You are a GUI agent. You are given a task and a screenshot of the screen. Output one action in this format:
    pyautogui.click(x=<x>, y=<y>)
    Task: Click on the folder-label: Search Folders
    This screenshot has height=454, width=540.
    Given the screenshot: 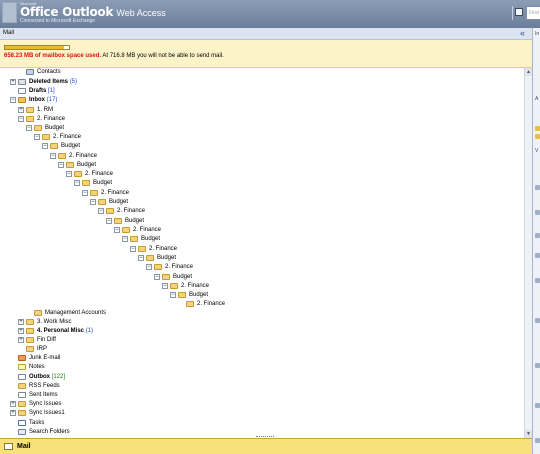 What is the action you would take?
    pyautogui.click(x=49, y=432)
    